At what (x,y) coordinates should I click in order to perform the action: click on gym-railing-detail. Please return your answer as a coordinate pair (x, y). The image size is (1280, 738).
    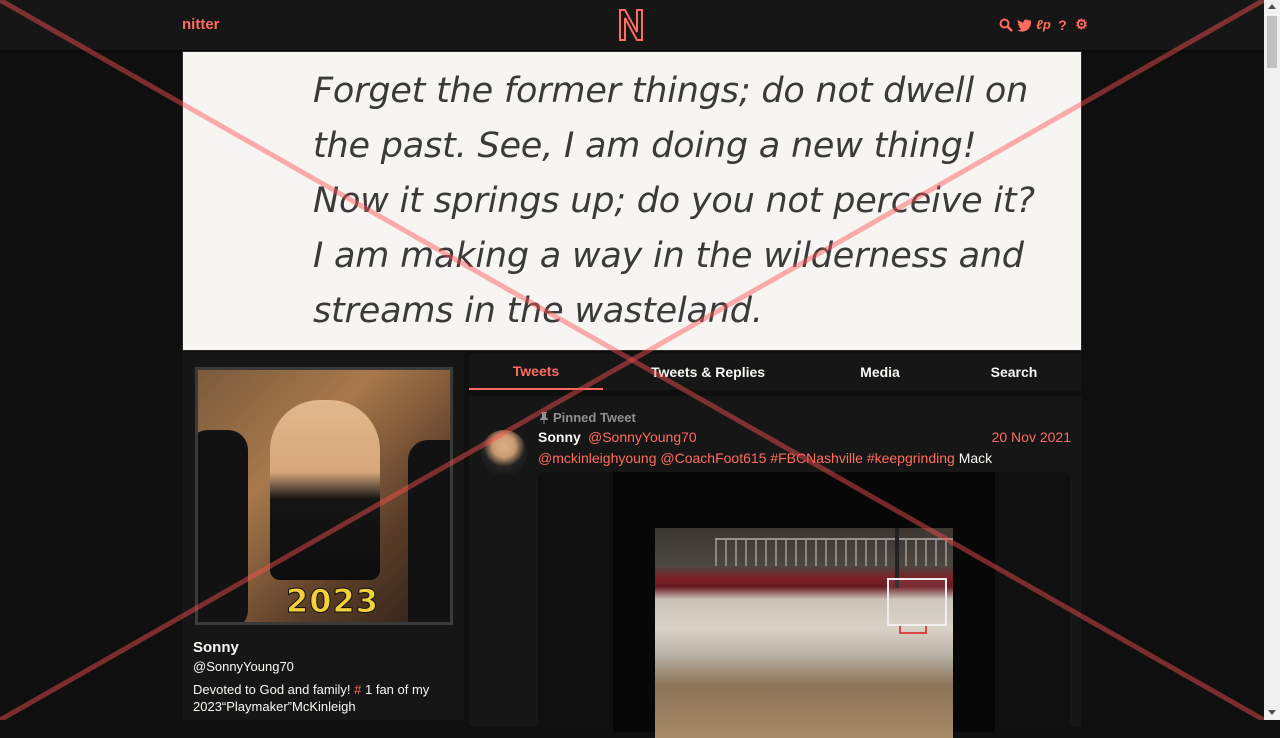
    Looking at the image, I should click on (834, 552).